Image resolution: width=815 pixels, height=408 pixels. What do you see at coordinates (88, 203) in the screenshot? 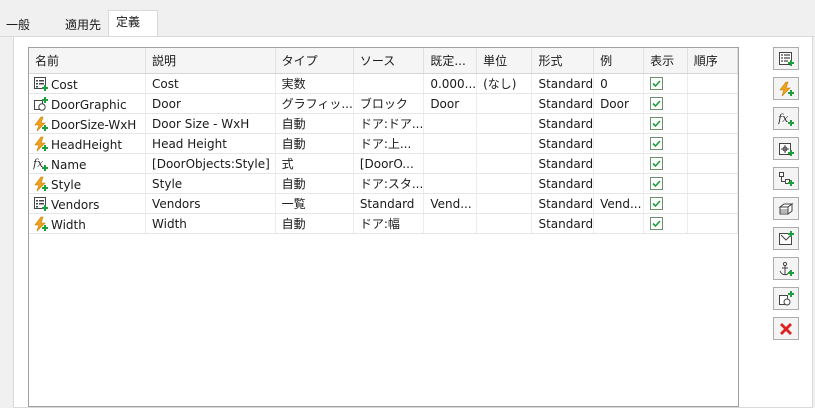
I see `cell-name: Vendors` at bounding box center [88, 203].